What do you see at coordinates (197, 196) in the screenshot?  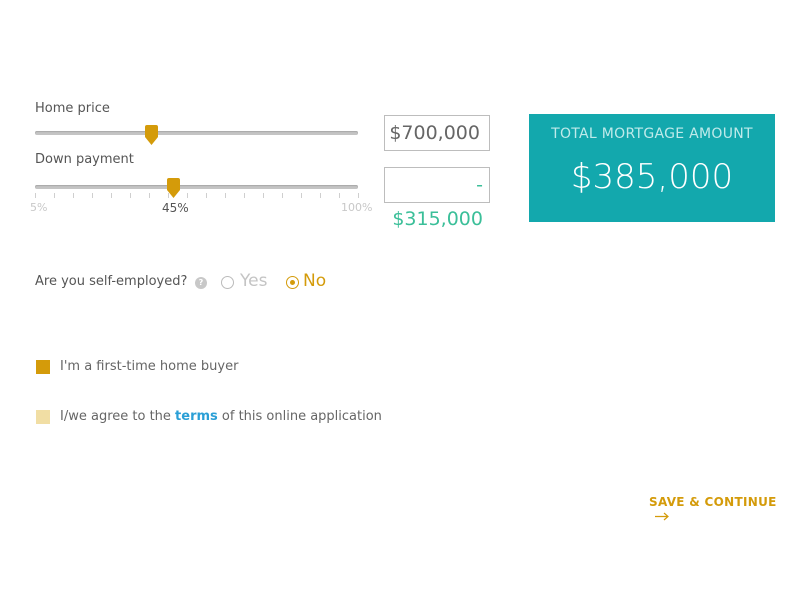 I see `down-payment-scale-ticks` at bounding box center [197, 196].